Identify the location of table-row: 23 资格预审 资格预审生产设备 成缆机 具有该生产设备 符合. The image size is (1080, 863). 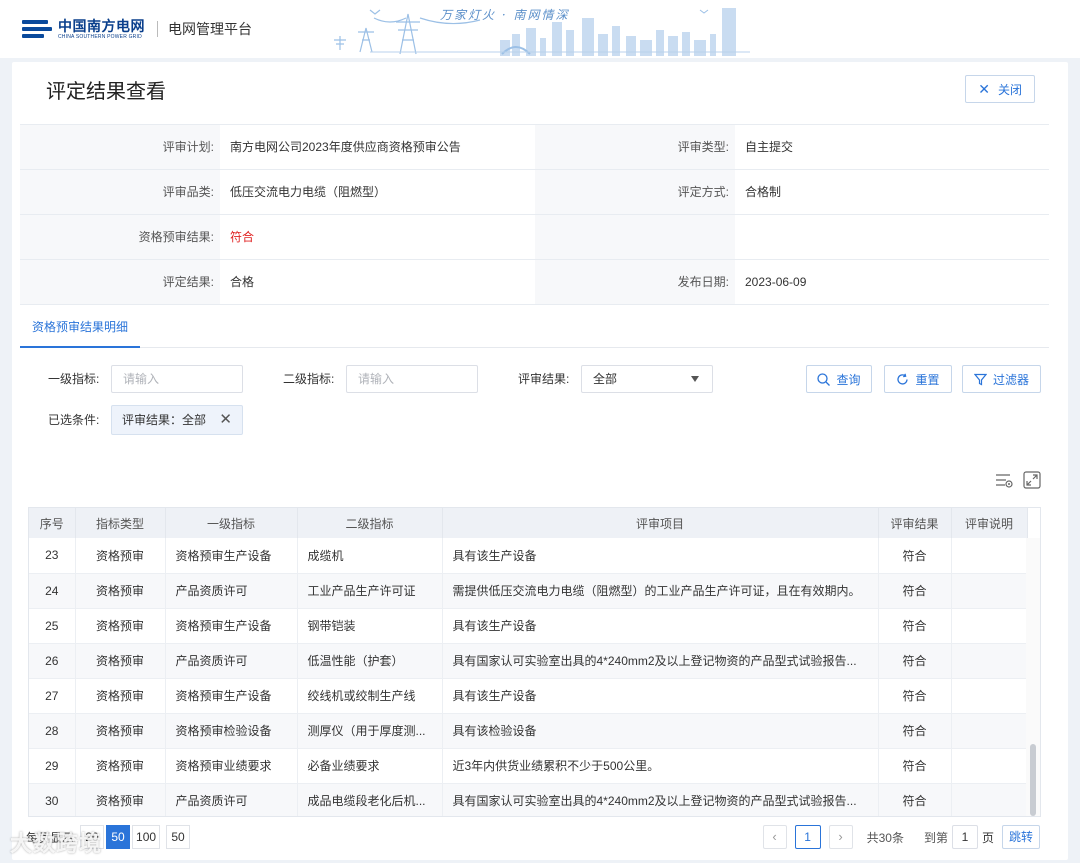
(528, 556).